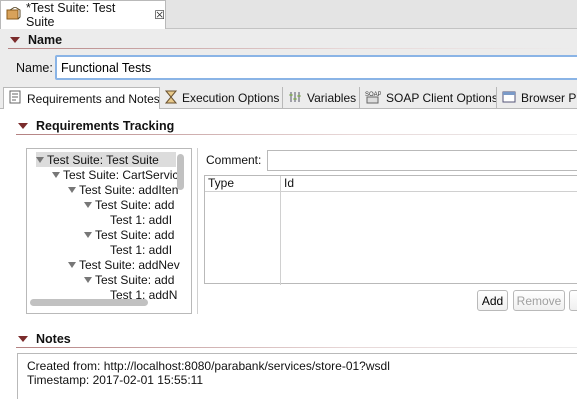  Describe the element at coordinates (93, 98) in the screenshot. I see `tab-label: Requirements and Notes` at that location.